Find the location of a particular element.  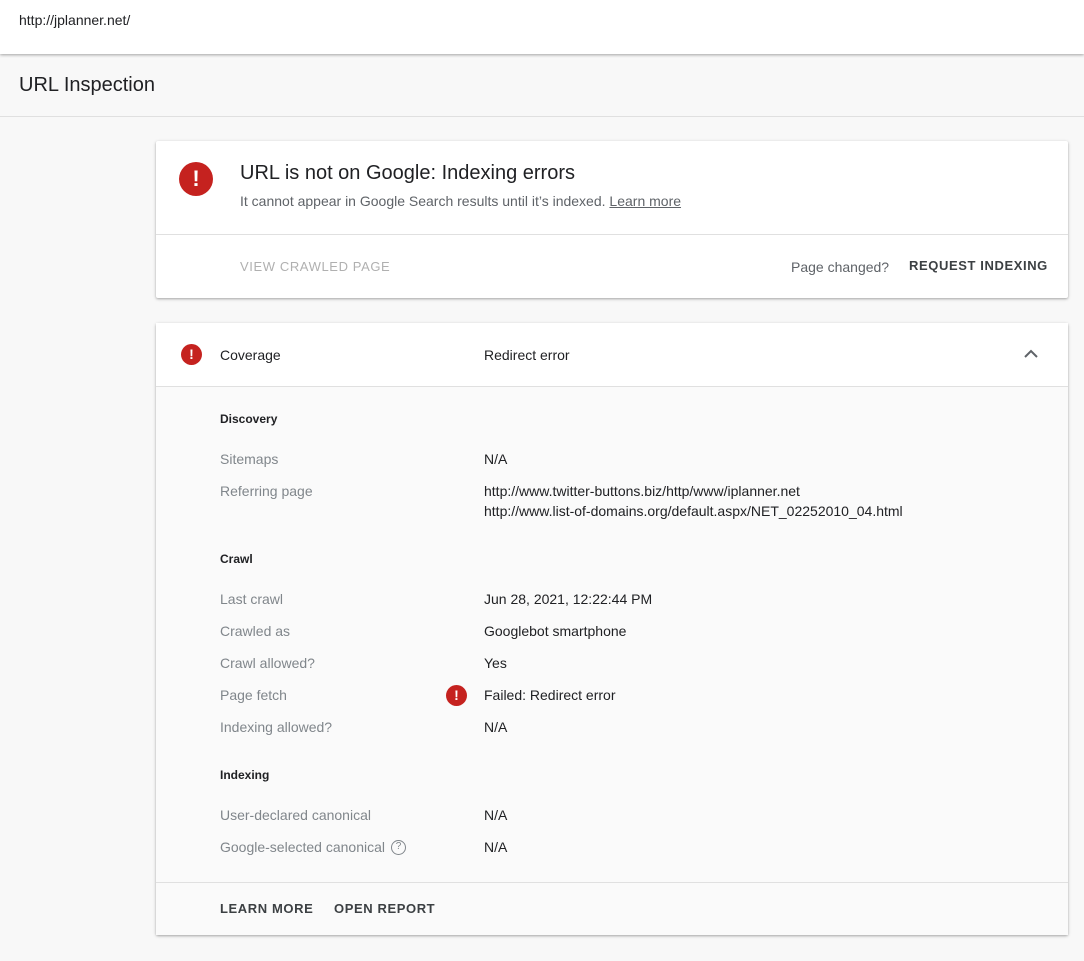

page-title: URL Inspection is located at coordinates (87, 85).